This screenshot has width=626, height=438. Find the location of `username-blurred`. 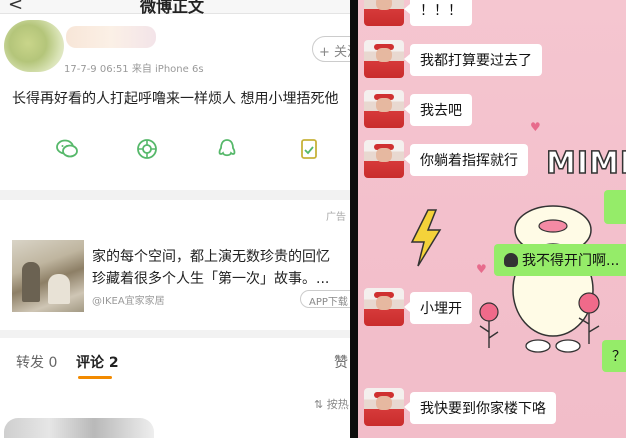

username-blurred is located at coordinates (111, 37).